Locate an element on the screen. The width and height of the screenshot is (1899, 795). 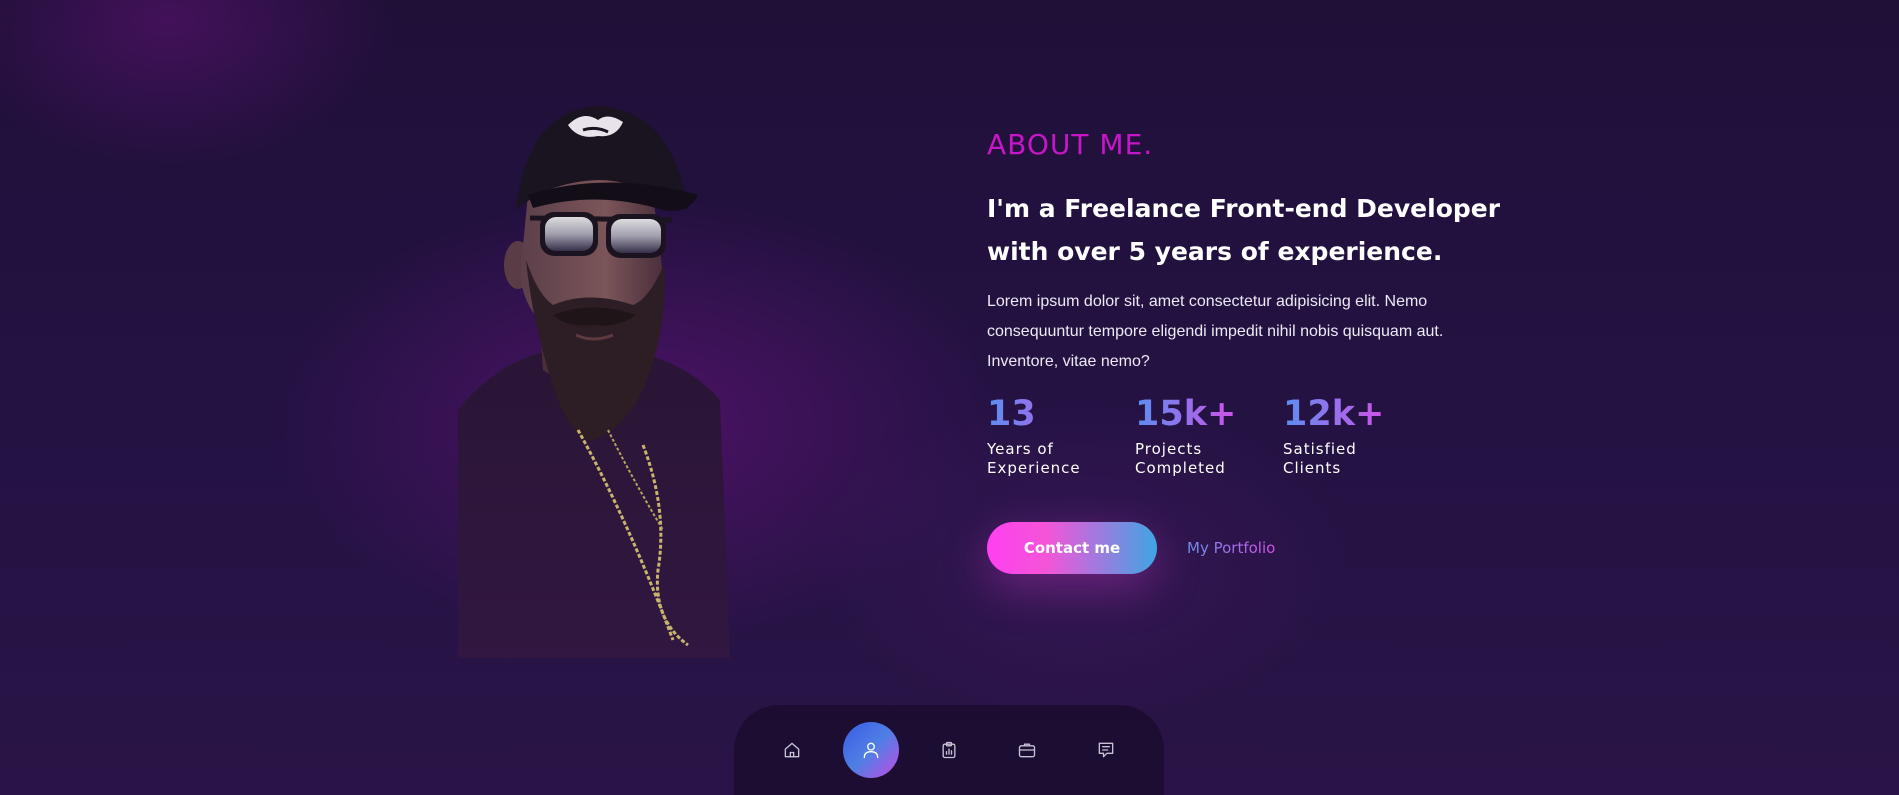
portfolio-link: My Portfolio is located at coordinates (1231, 548).